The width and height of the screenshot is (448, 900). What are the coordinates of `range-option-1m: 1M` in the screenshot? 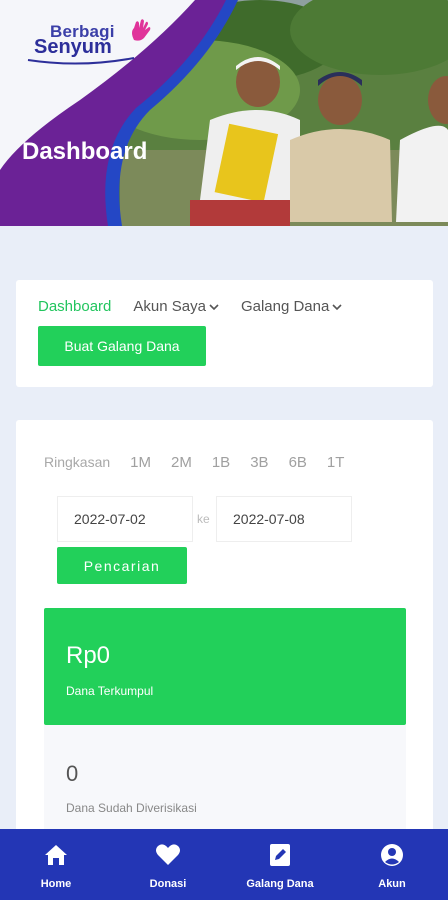 It's located at (140, 462).